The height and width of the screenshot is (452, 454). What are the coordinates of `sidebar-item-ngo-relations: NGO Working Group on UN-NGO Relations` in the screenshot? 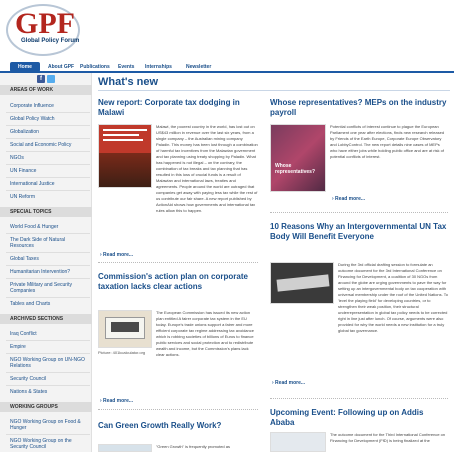 It's located at (50, 363).